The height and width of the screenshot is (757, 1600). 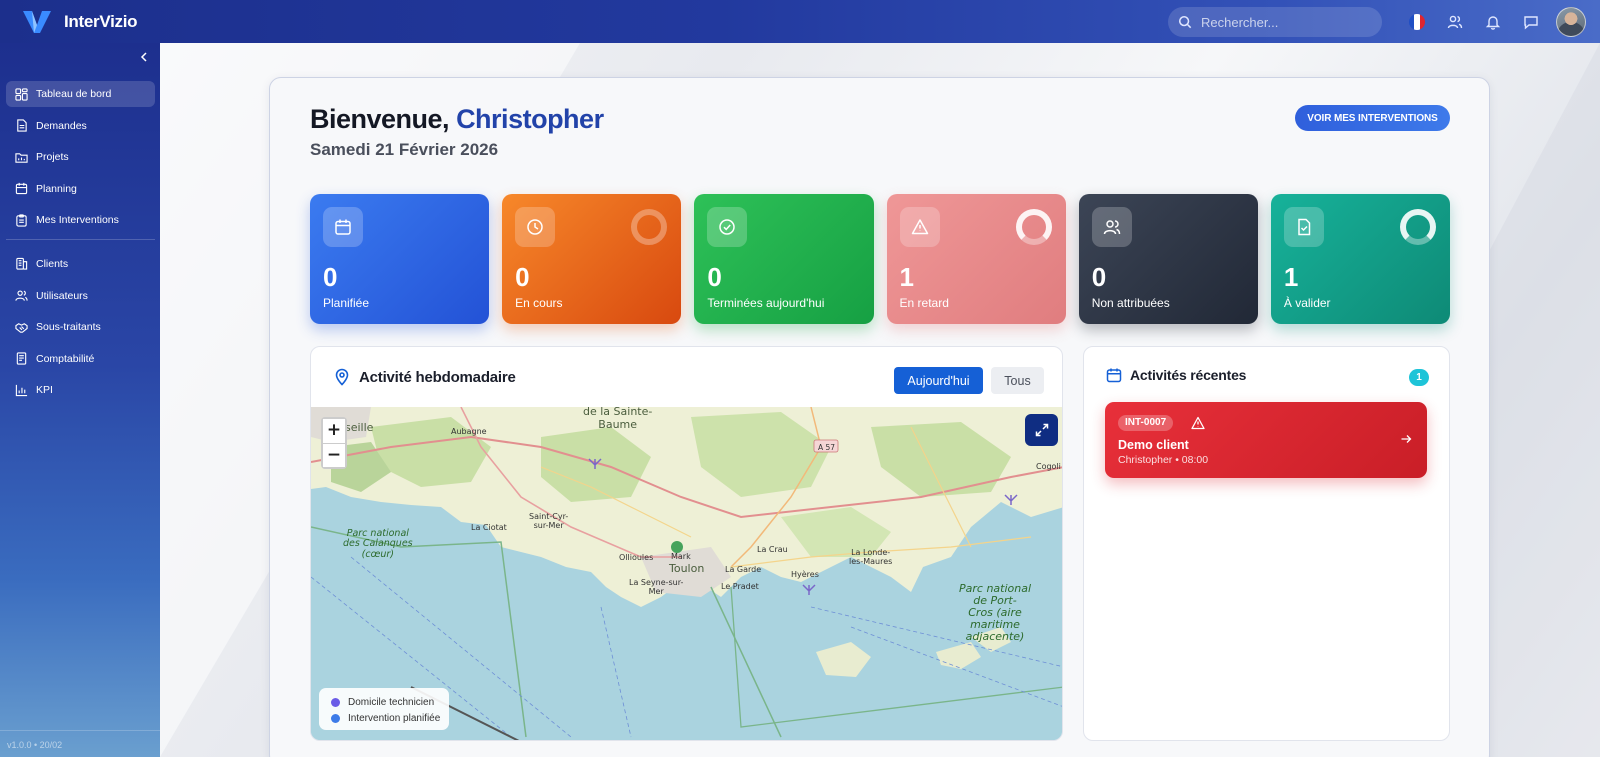 What do you see at coordinates (800, 21) in the screenshot?
I see `top-bar: InterVizio` at bounding box center [800, 21].